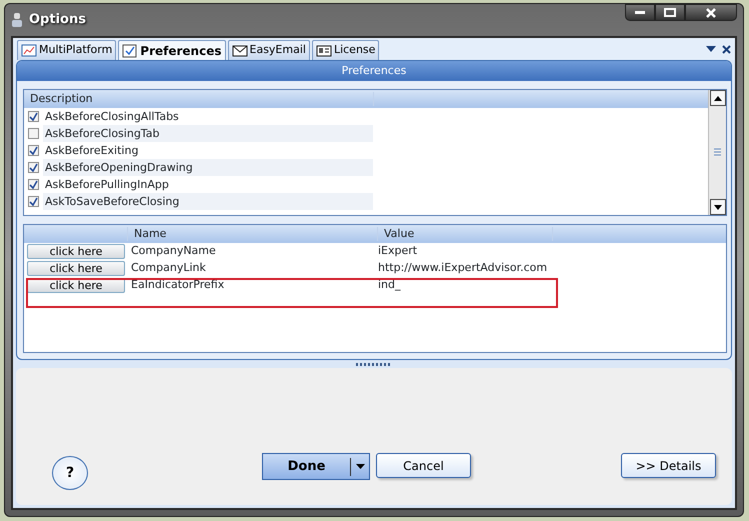  What do you see at coordinates (208, 167) in the screenshot?
I see `option-label: AskBeforeOpeningDrawing` at bounding box center [208, 167].